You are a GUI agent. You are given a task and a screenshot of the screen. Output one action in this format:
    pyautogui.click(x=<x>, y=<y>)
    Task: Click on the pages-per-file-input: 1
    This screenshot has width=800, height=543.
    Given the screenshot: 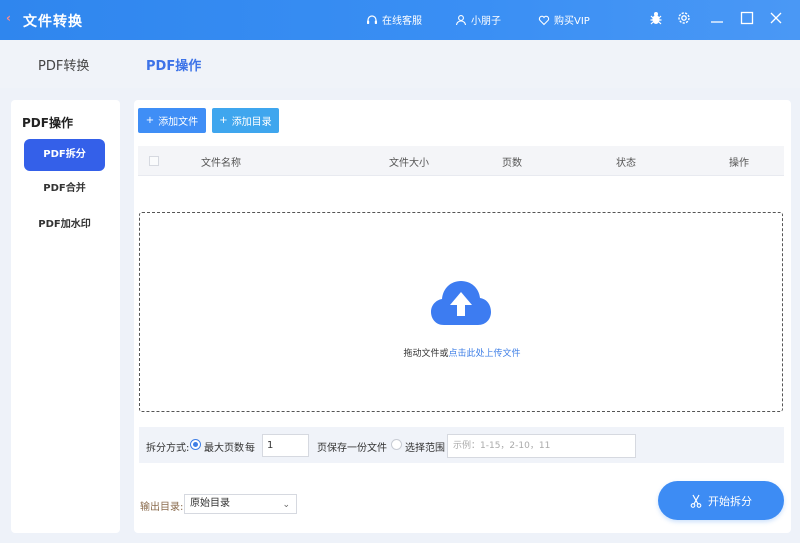 What is the action you would take?
    pyautogui.click(x=285, y=445)
    